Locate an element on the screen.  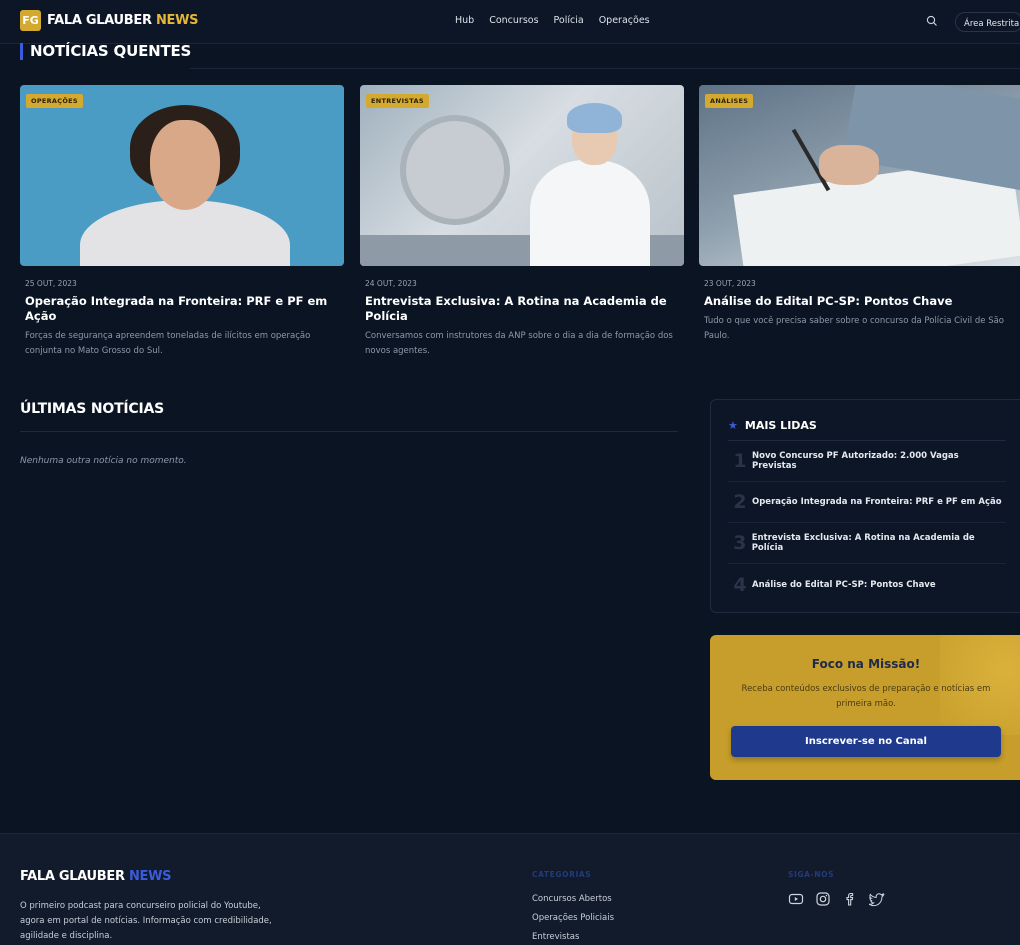
latest-news-title: ÚLTIMAS NOTÍCIAS is located at coordinates (92, 409).